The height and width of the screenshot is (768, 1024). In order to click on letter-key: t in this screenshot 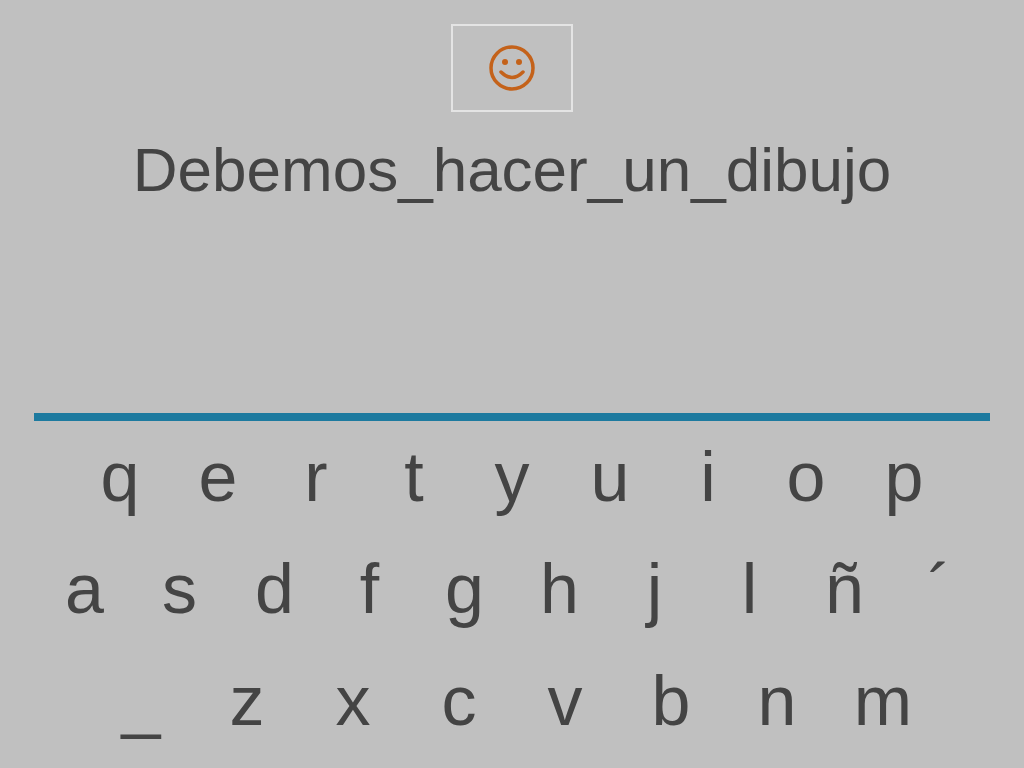, I will do `click(414, 477)`.